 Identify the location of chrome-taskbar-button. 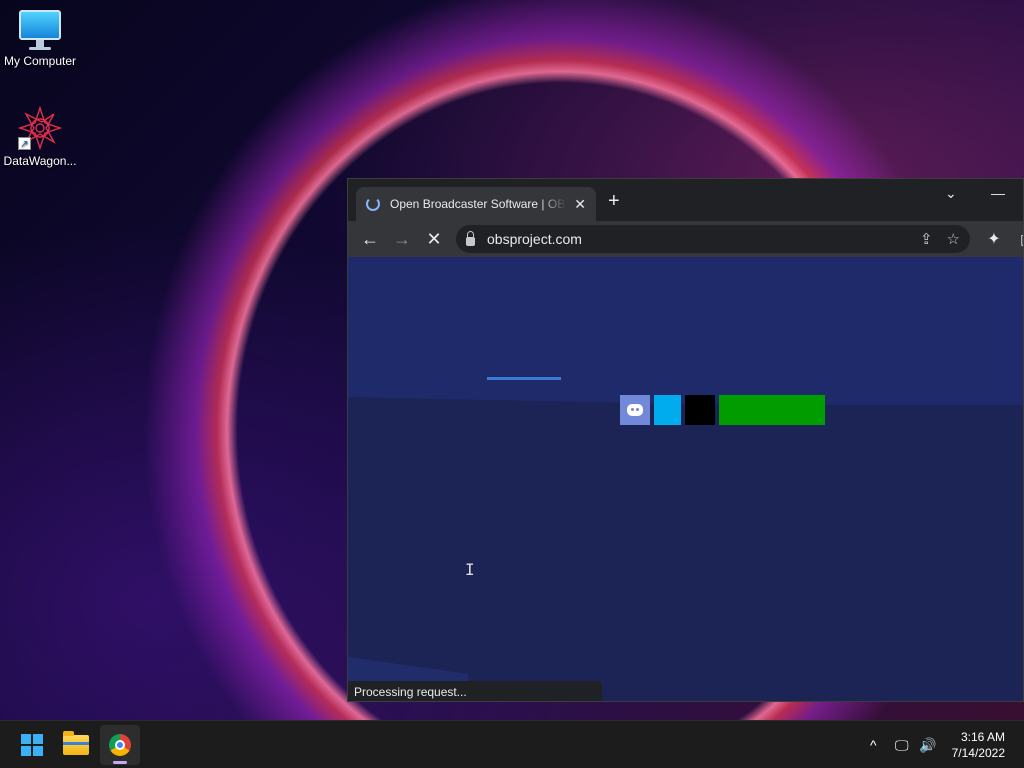
(120, 745).